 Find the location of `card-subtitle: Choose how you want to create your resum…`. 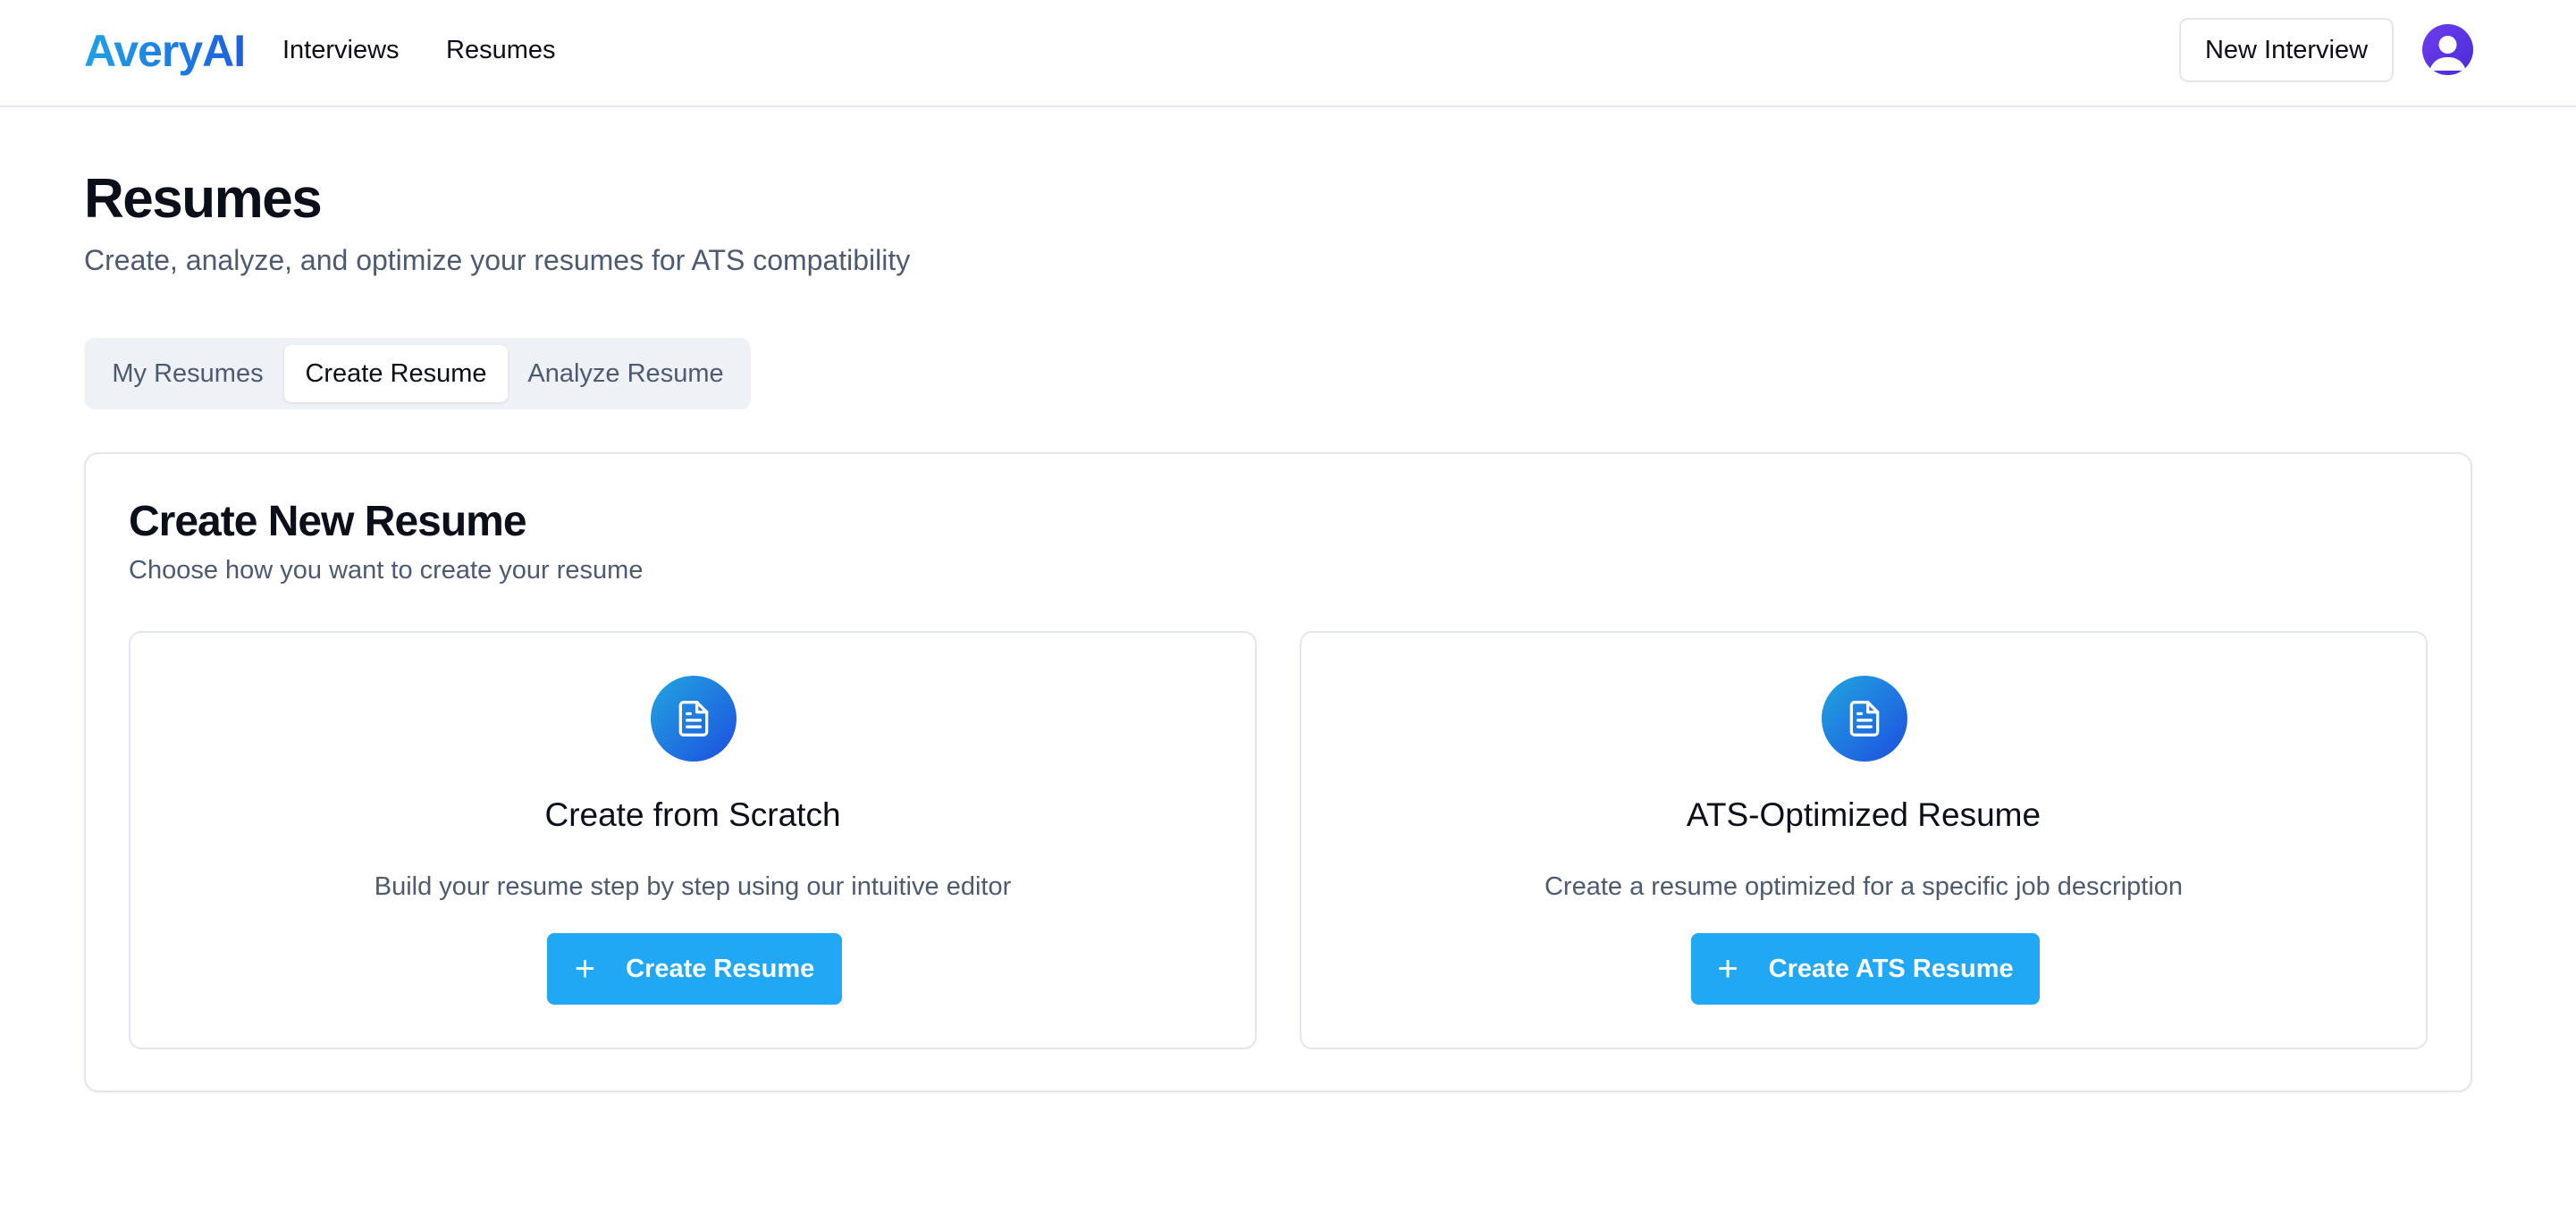

card-subtitle: Choose how you want to create your resum… is located at coordinates (387, 570).